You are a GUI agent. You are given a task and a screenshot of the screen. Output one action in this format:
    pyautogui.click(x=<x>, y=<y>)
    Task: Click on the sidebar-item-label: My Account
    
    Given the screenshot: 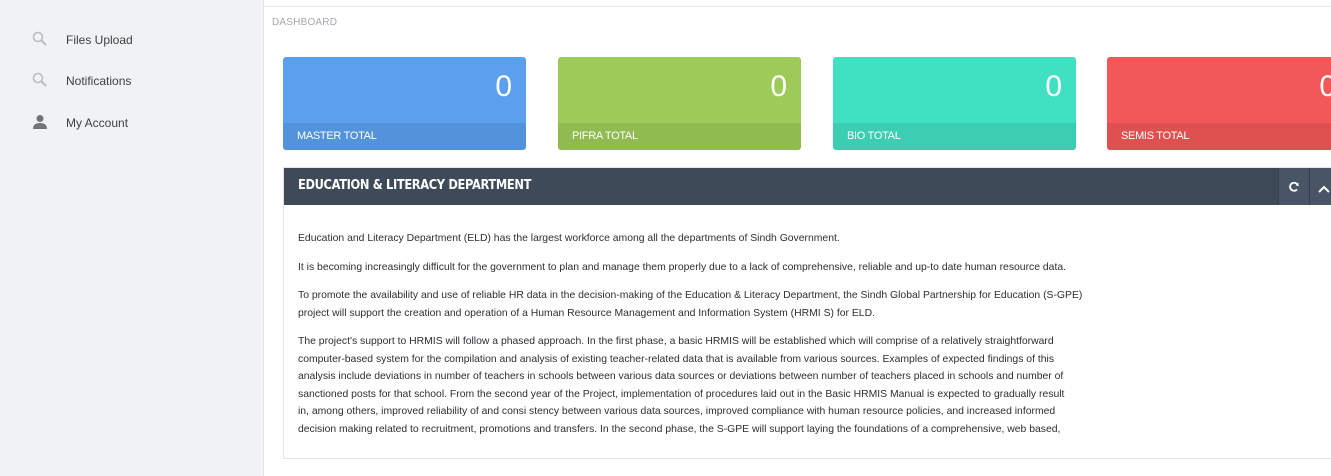 What is the action you would take?
    pyautogui.click(x=97, y=123)
    